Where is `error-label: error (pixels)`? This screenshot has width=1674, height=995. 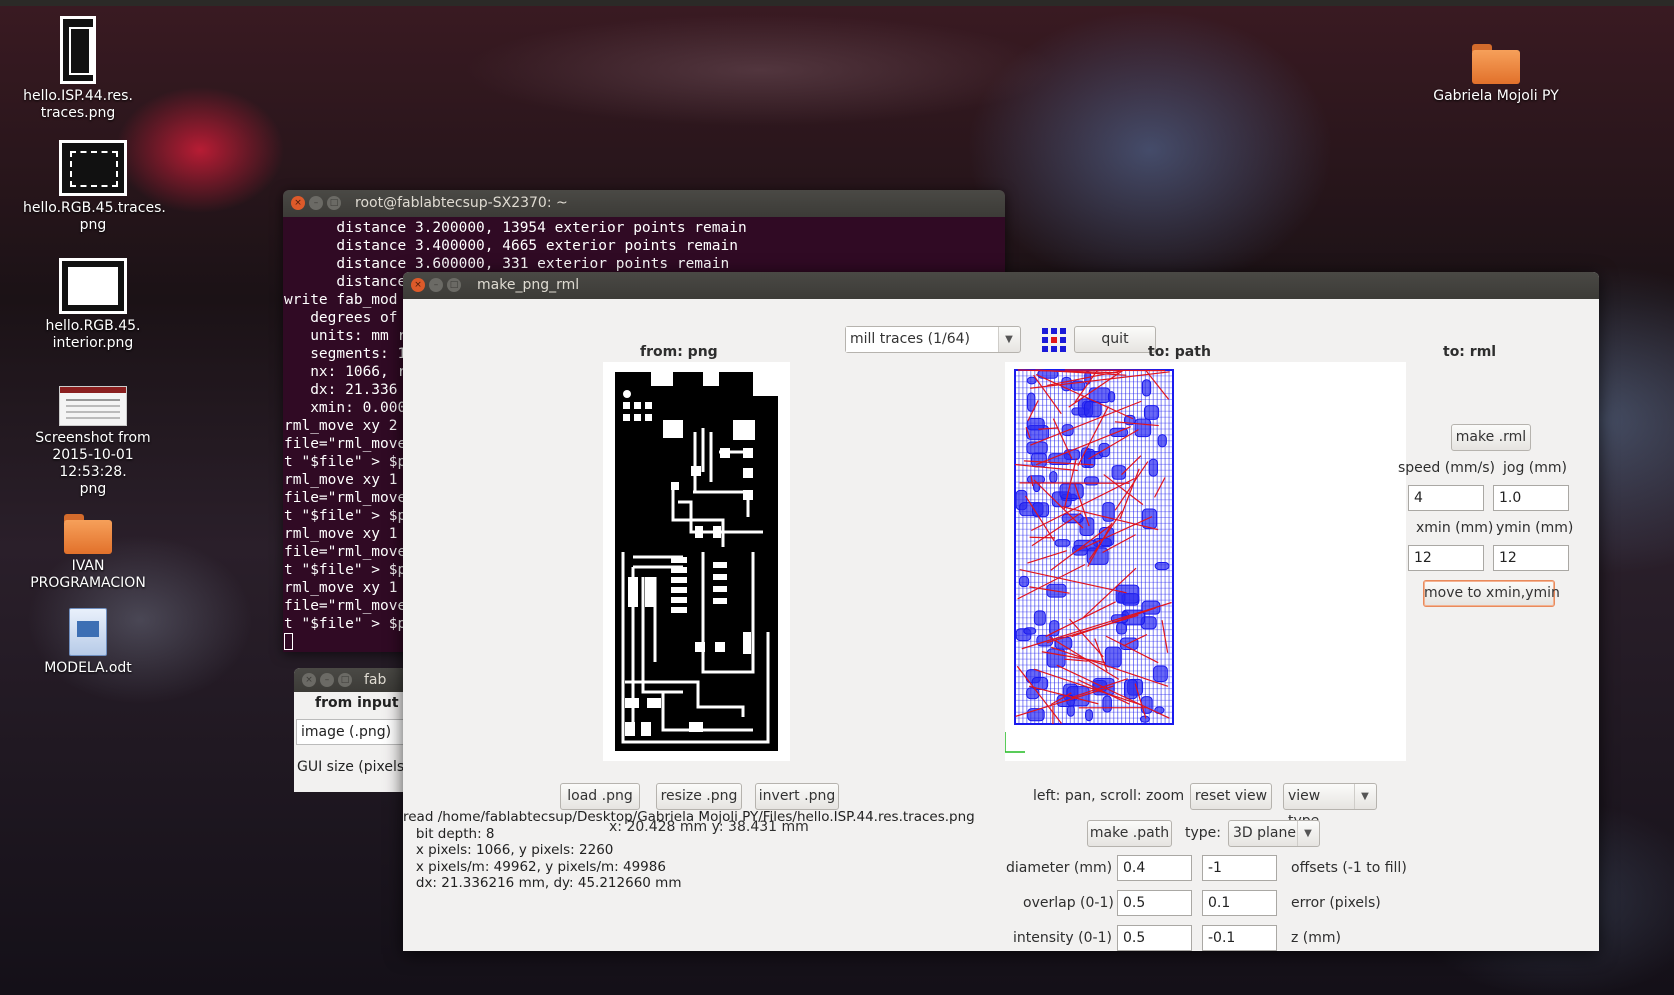
error-label: error (pixels) is located at coordinates (1336, 903).